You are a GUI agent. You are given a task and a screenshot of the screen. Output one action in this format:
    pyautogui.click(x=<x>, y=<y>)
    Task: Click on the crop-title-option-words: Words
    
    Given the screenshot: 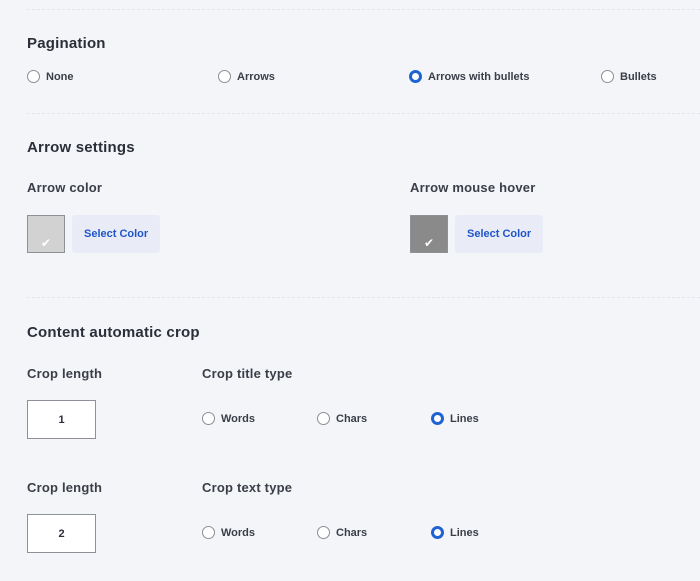 What is the action you would take?
    pyautogui.click(x=228, y=418)
    